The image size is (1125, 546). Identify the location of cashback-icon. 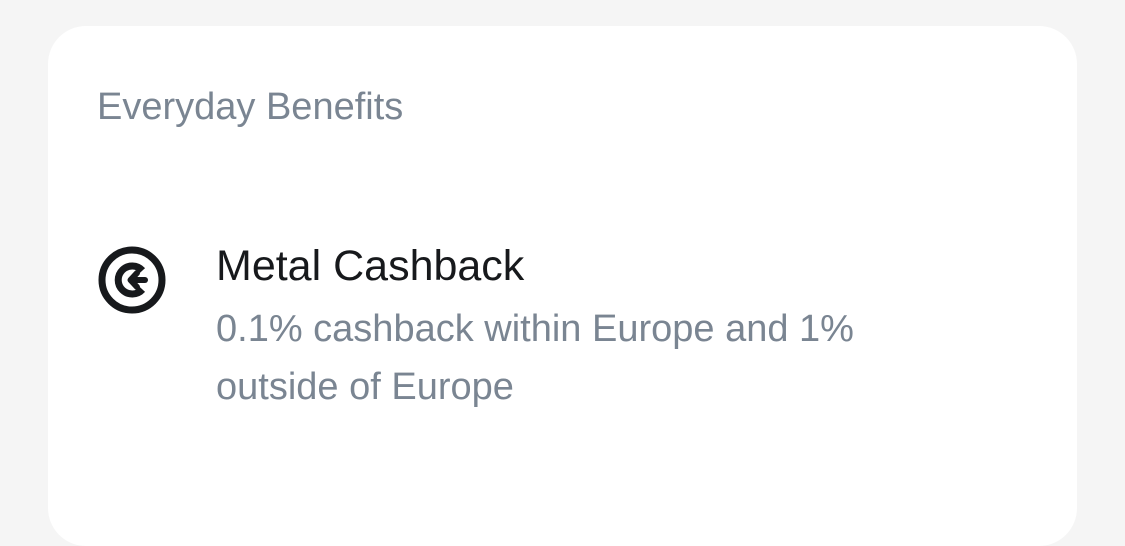
(132, 280).